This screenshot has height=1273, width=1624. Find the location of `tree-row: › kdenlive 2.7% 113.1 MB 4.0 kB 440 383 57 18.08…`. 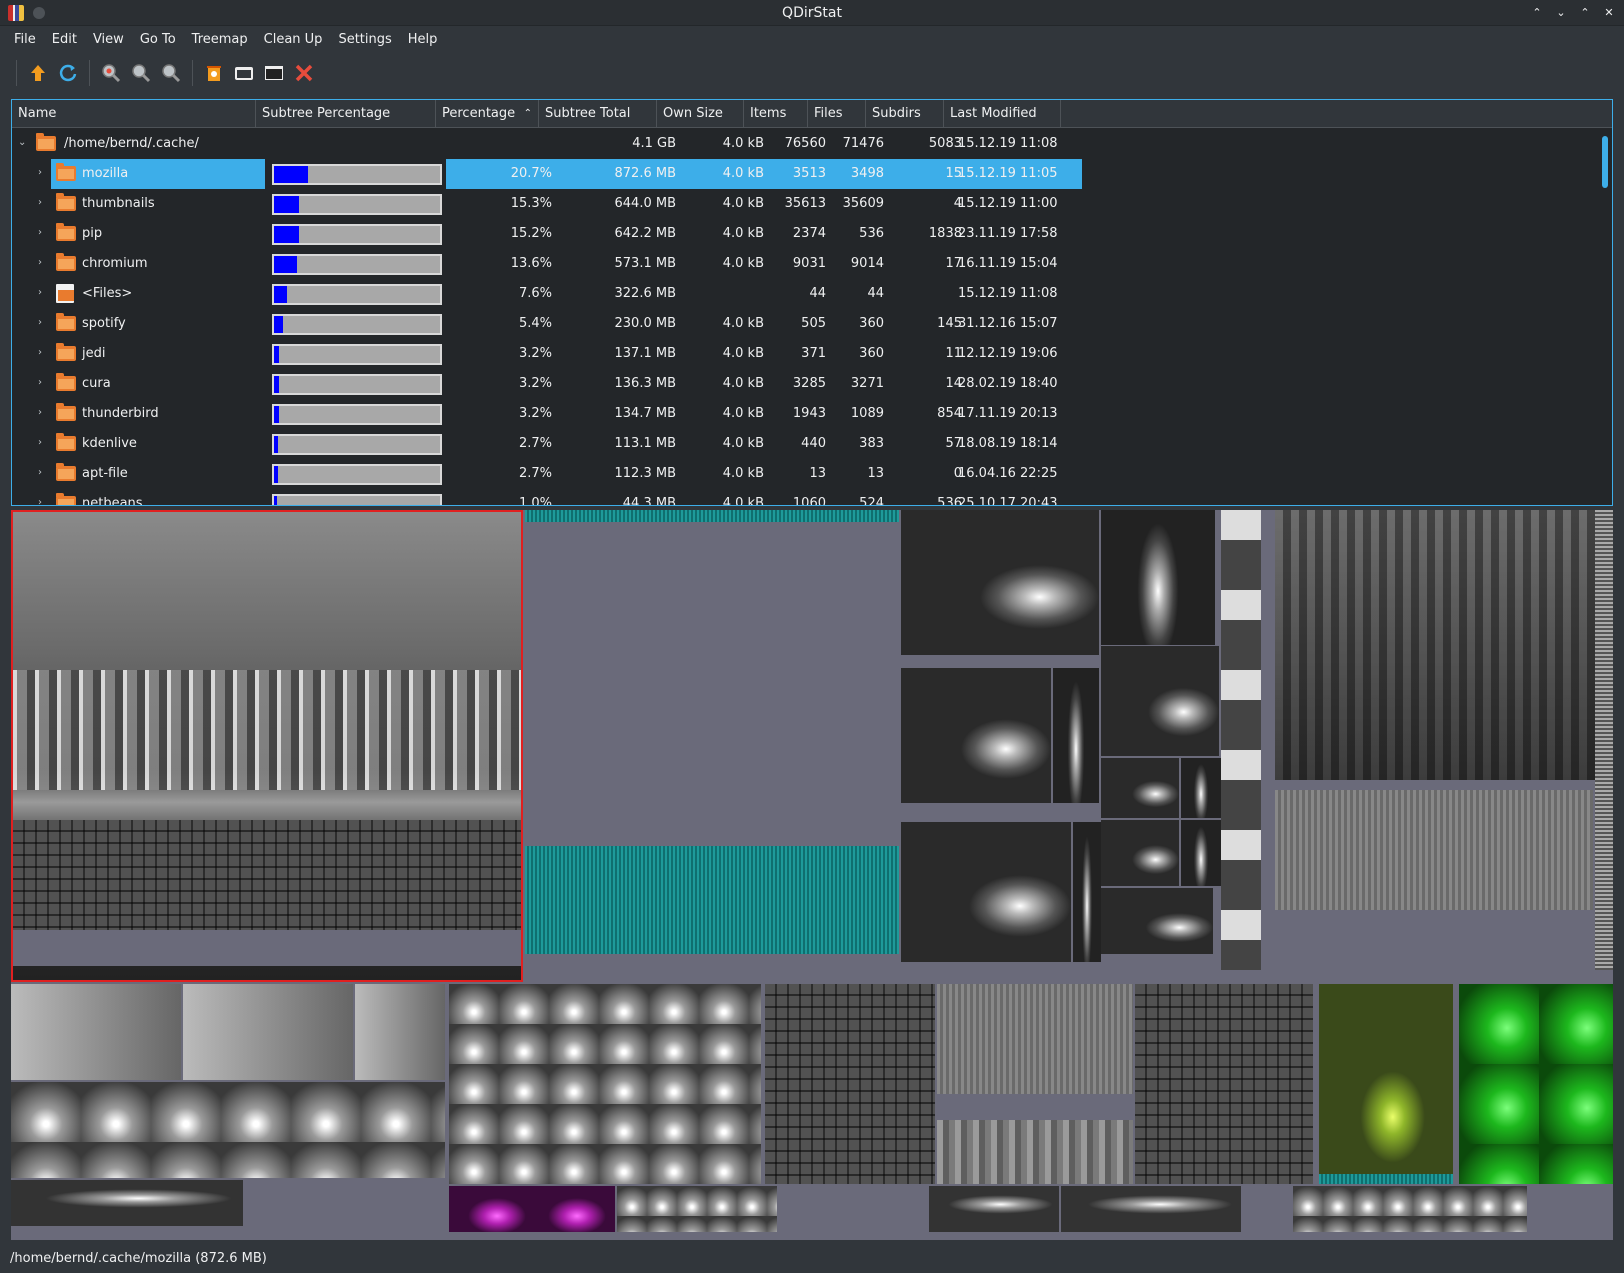

tree-row: › kdenlive 2.7% 113.1 MB 4.0 kB 440 383 57 18.08… is located at coordinates (802, 444).